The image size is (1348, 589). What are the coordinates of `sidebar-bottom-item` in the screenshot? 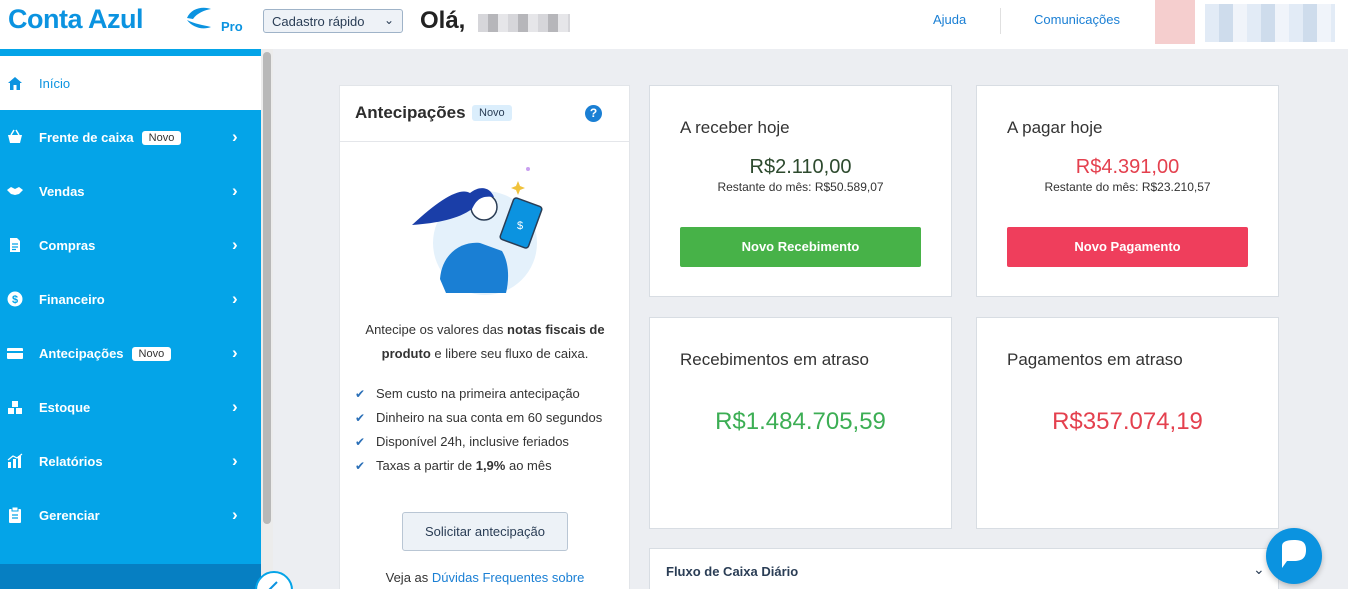 It's located at (136, 576).